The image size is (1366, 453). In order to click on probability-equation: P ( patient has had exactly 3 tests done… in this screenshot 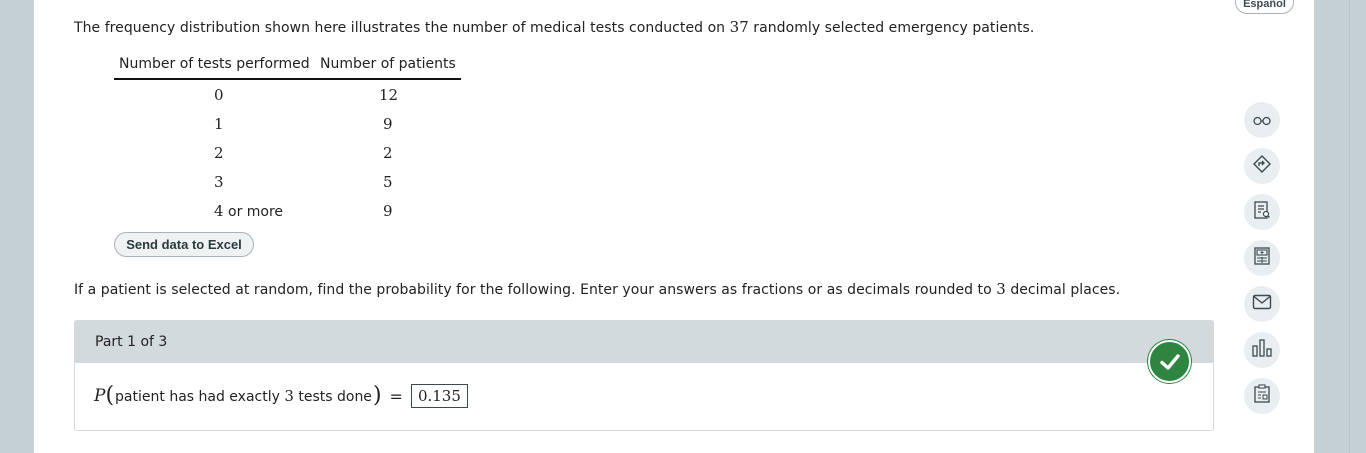, I will do `click(281, 396)`.